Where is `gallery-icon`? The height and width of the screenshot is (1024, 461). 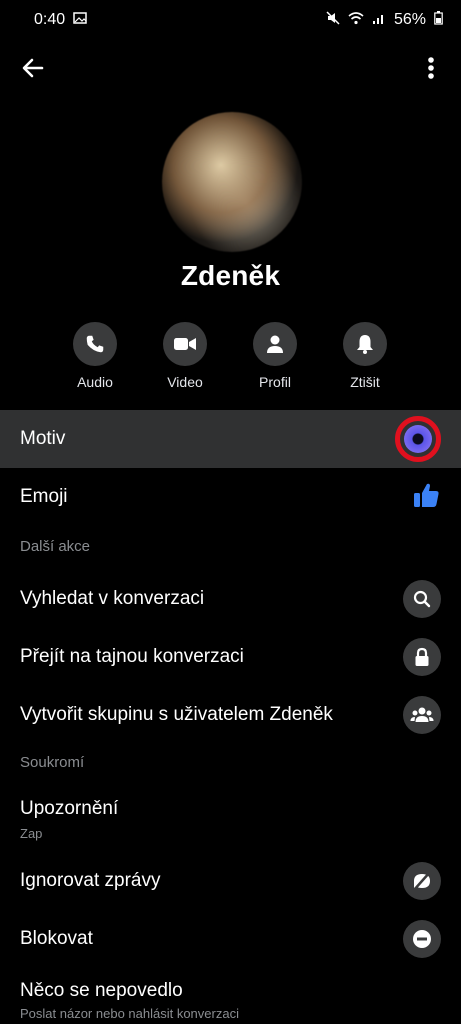
gallery-icon is located at coordinates (80, 20).